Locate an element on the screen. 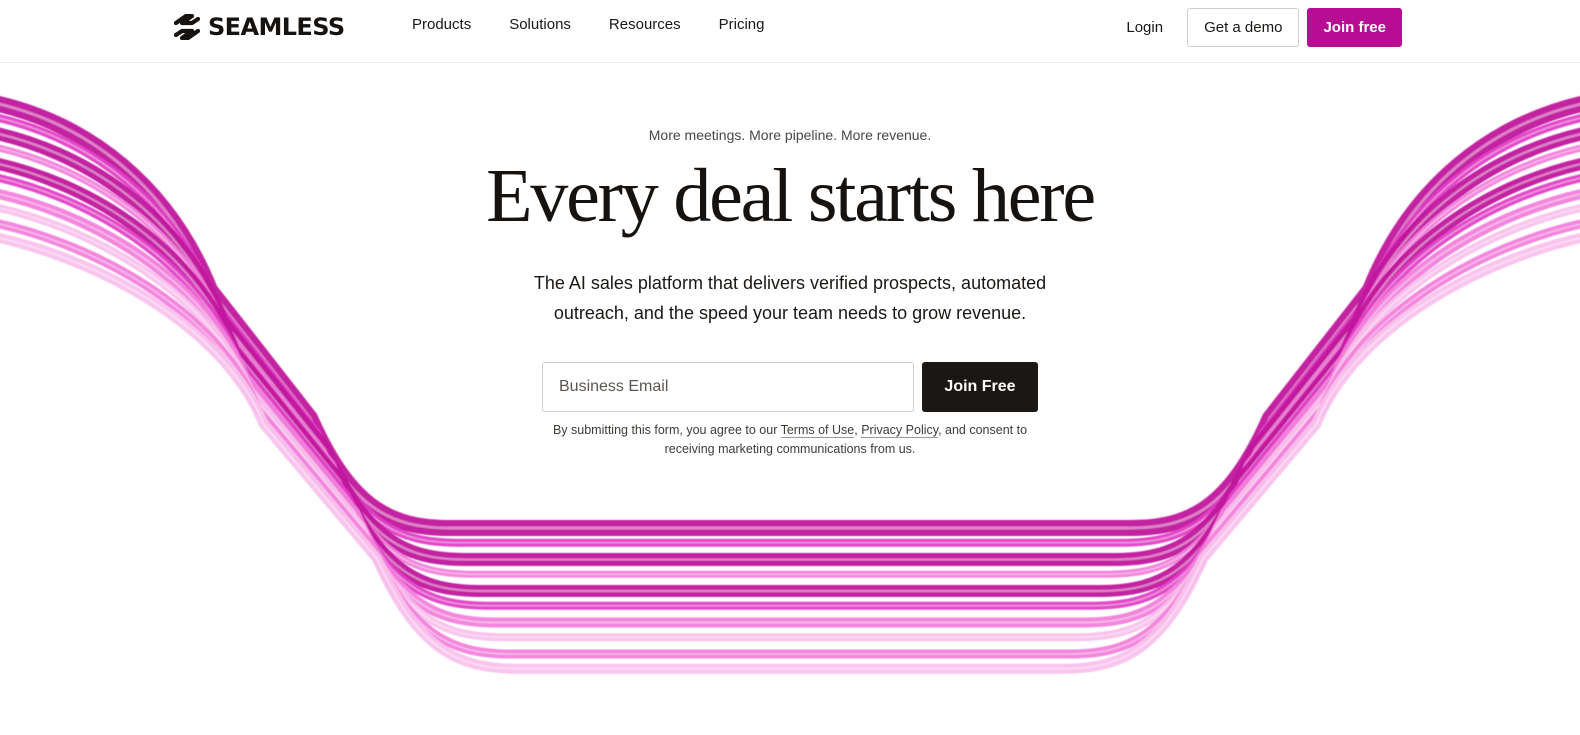  nav-item-solutions: Solutions is located at coordinates (540, 25).